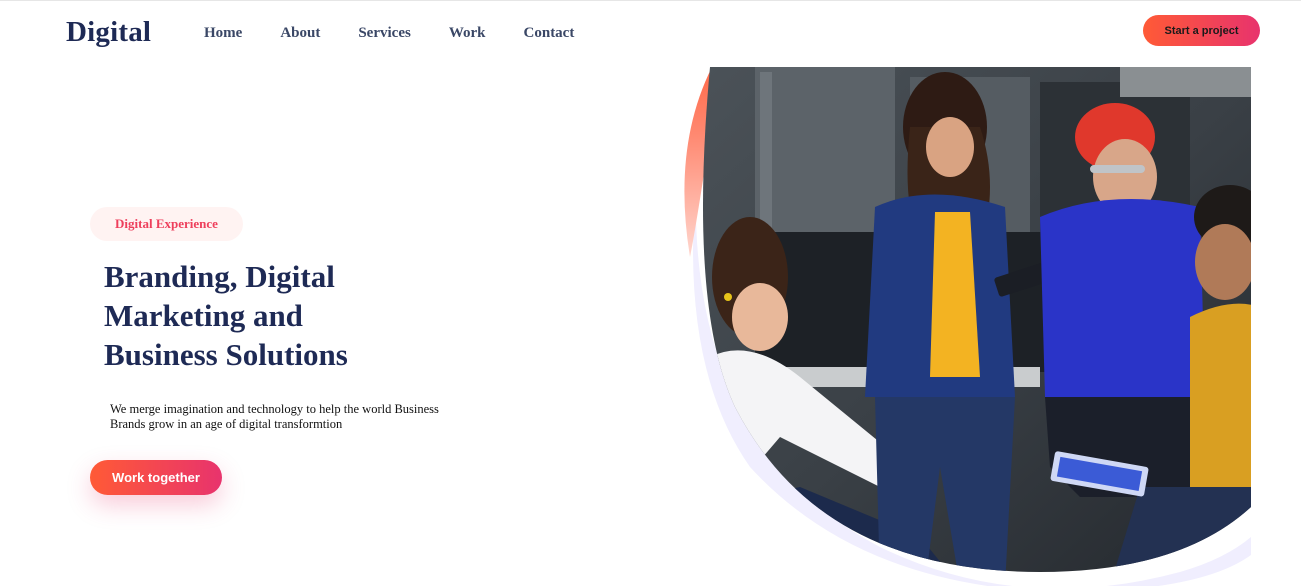  What do you see at coordinates (219, 276) in the screenshot?
I see `headline-line: Branding, Digital` at bounding box center [219, 276].